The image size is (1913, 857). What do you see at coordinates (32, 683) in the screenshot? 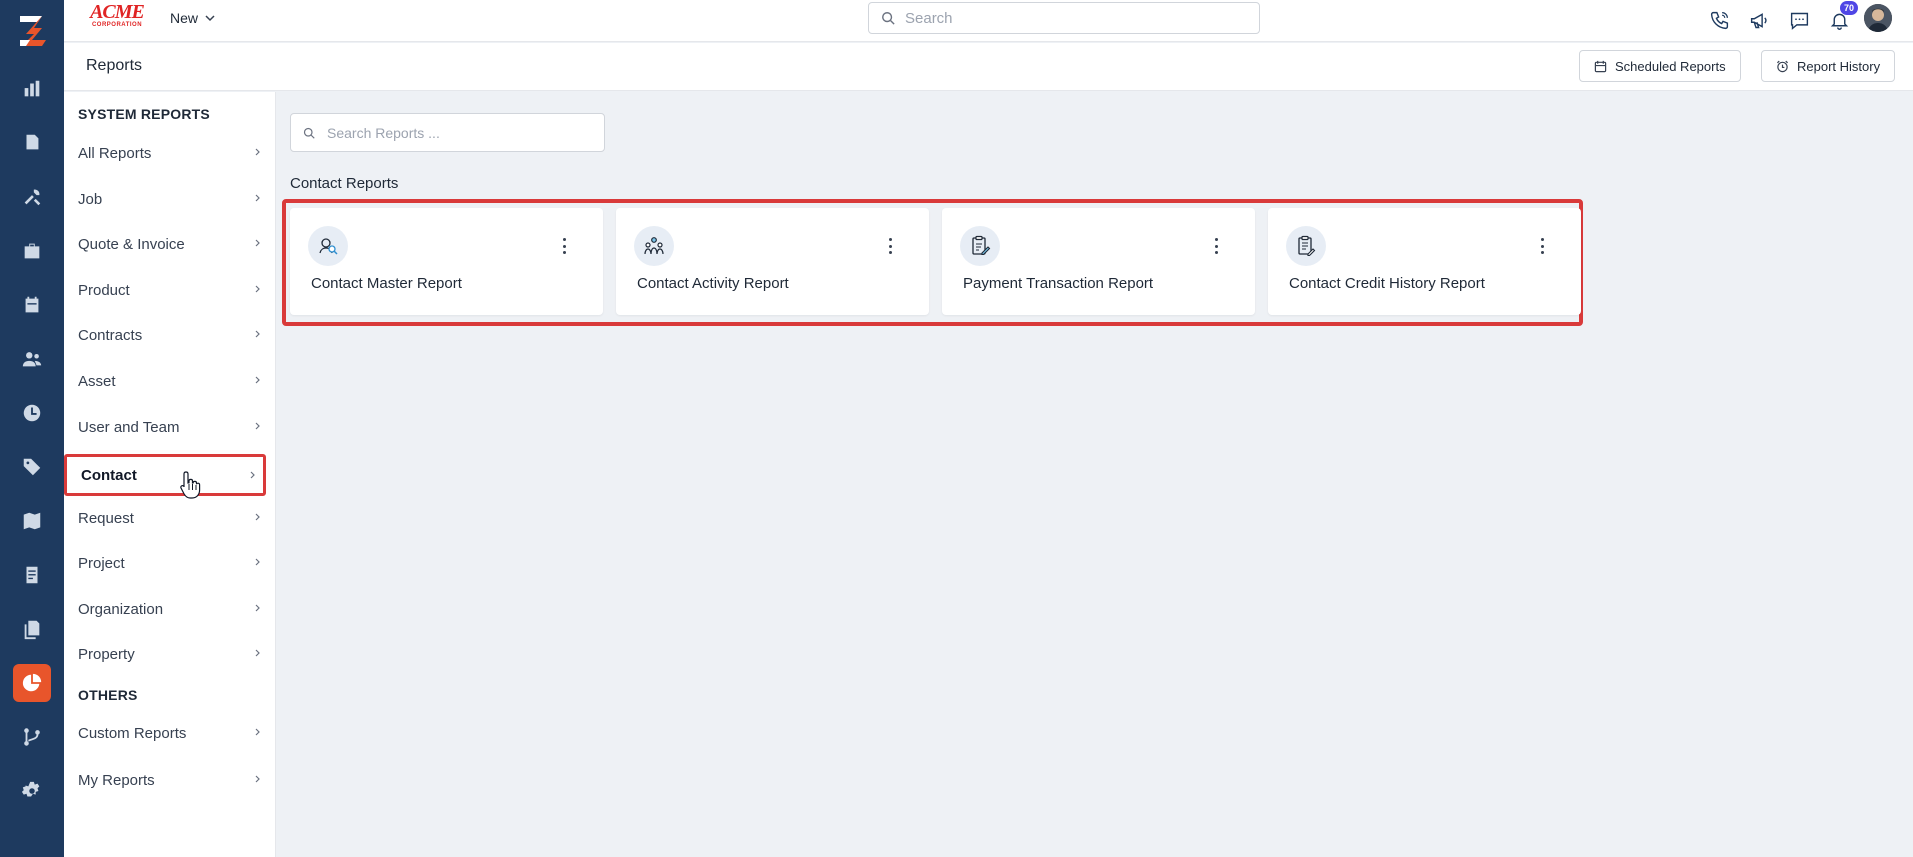
I see `reports-icon` at bounding box center [32, 683].